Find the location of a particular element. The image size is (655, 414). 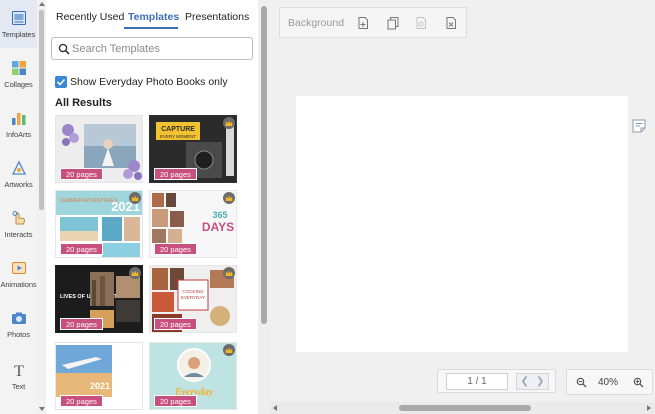

scroll-up-arrow-icon is located at coordinates (42, 4).